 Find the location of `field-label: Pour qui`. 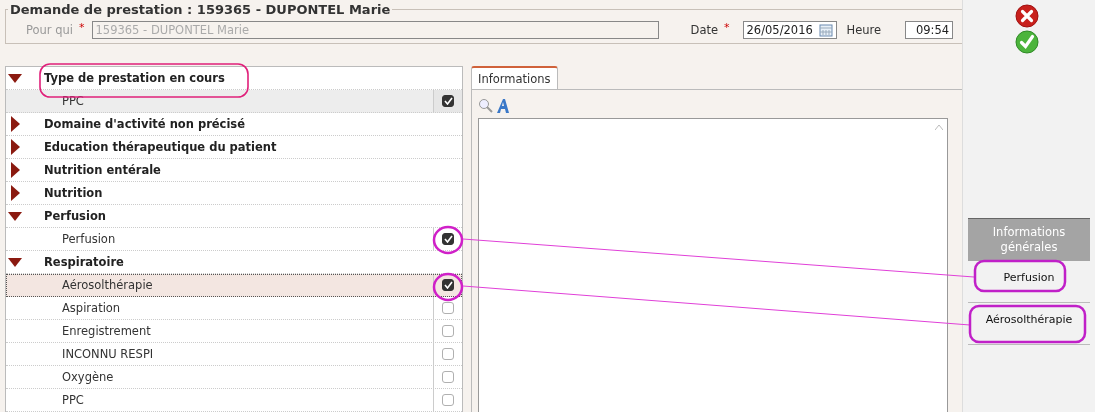

field-label: Pour qui is located at coordinates (50, 30).